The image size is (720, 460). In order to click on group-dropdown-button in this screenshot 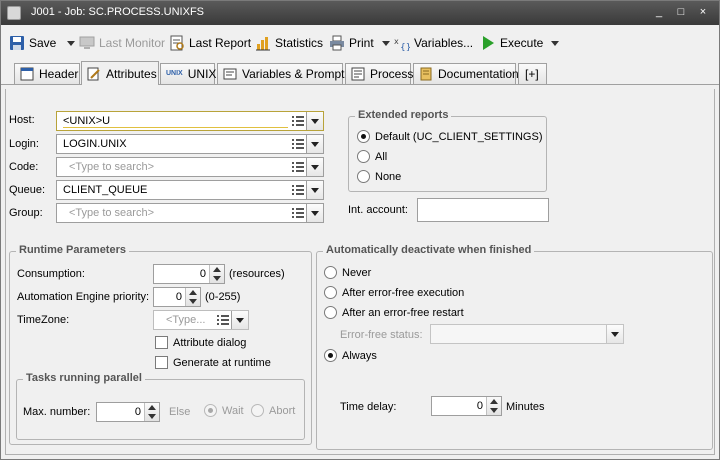, I will do `click(314, 213)`.